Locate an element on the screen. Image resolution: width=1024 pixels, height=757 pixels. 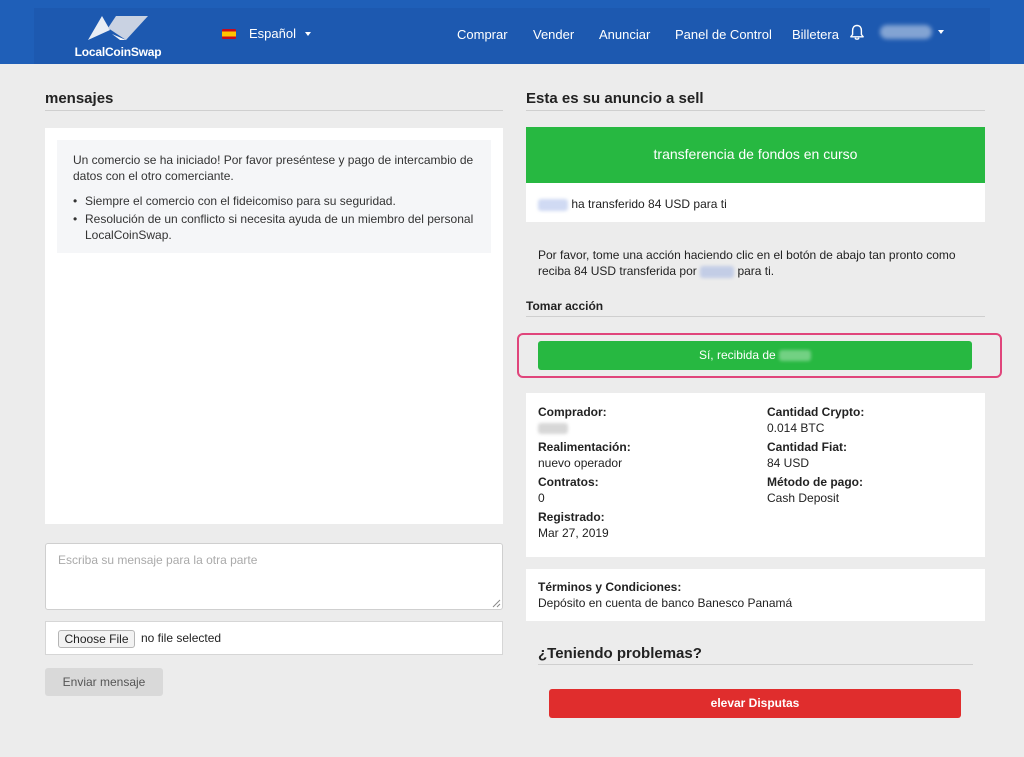
language-selector: Español is located at coordinates (266, 33).